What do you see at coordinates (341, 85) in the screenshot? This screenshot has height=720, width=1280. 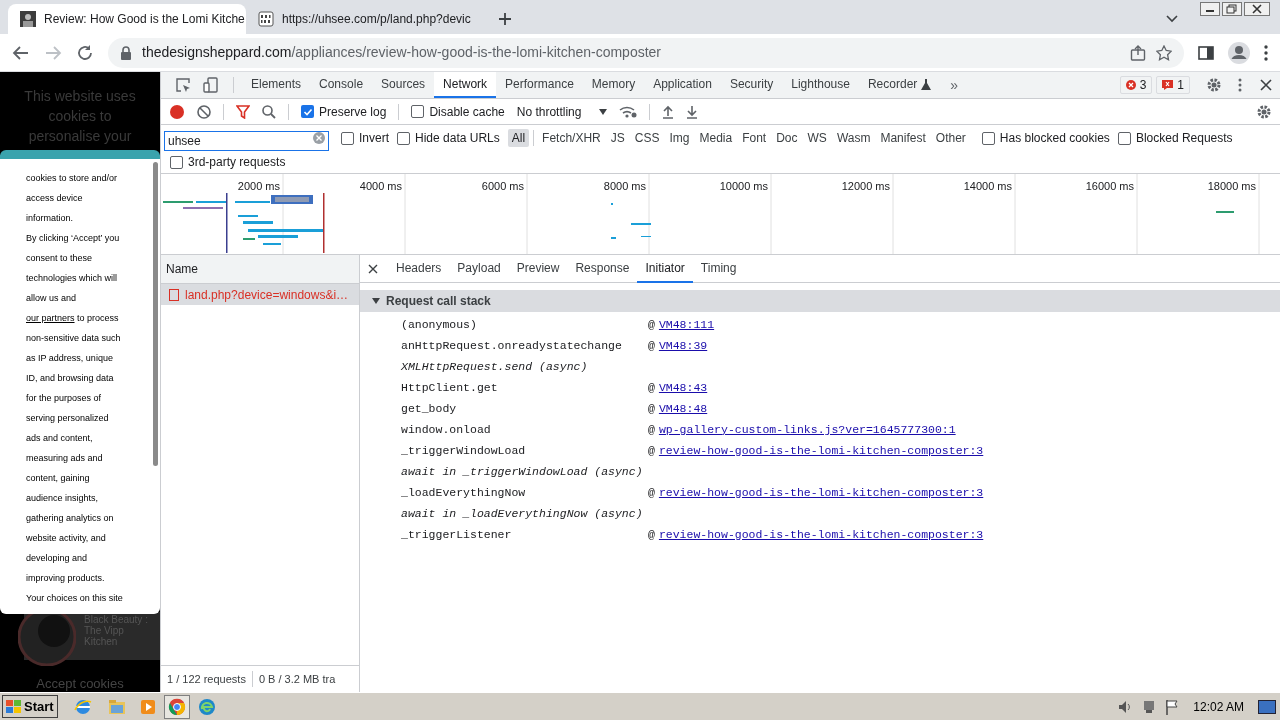 I see `panel-tab: Console` at bounding box center [341, 85].